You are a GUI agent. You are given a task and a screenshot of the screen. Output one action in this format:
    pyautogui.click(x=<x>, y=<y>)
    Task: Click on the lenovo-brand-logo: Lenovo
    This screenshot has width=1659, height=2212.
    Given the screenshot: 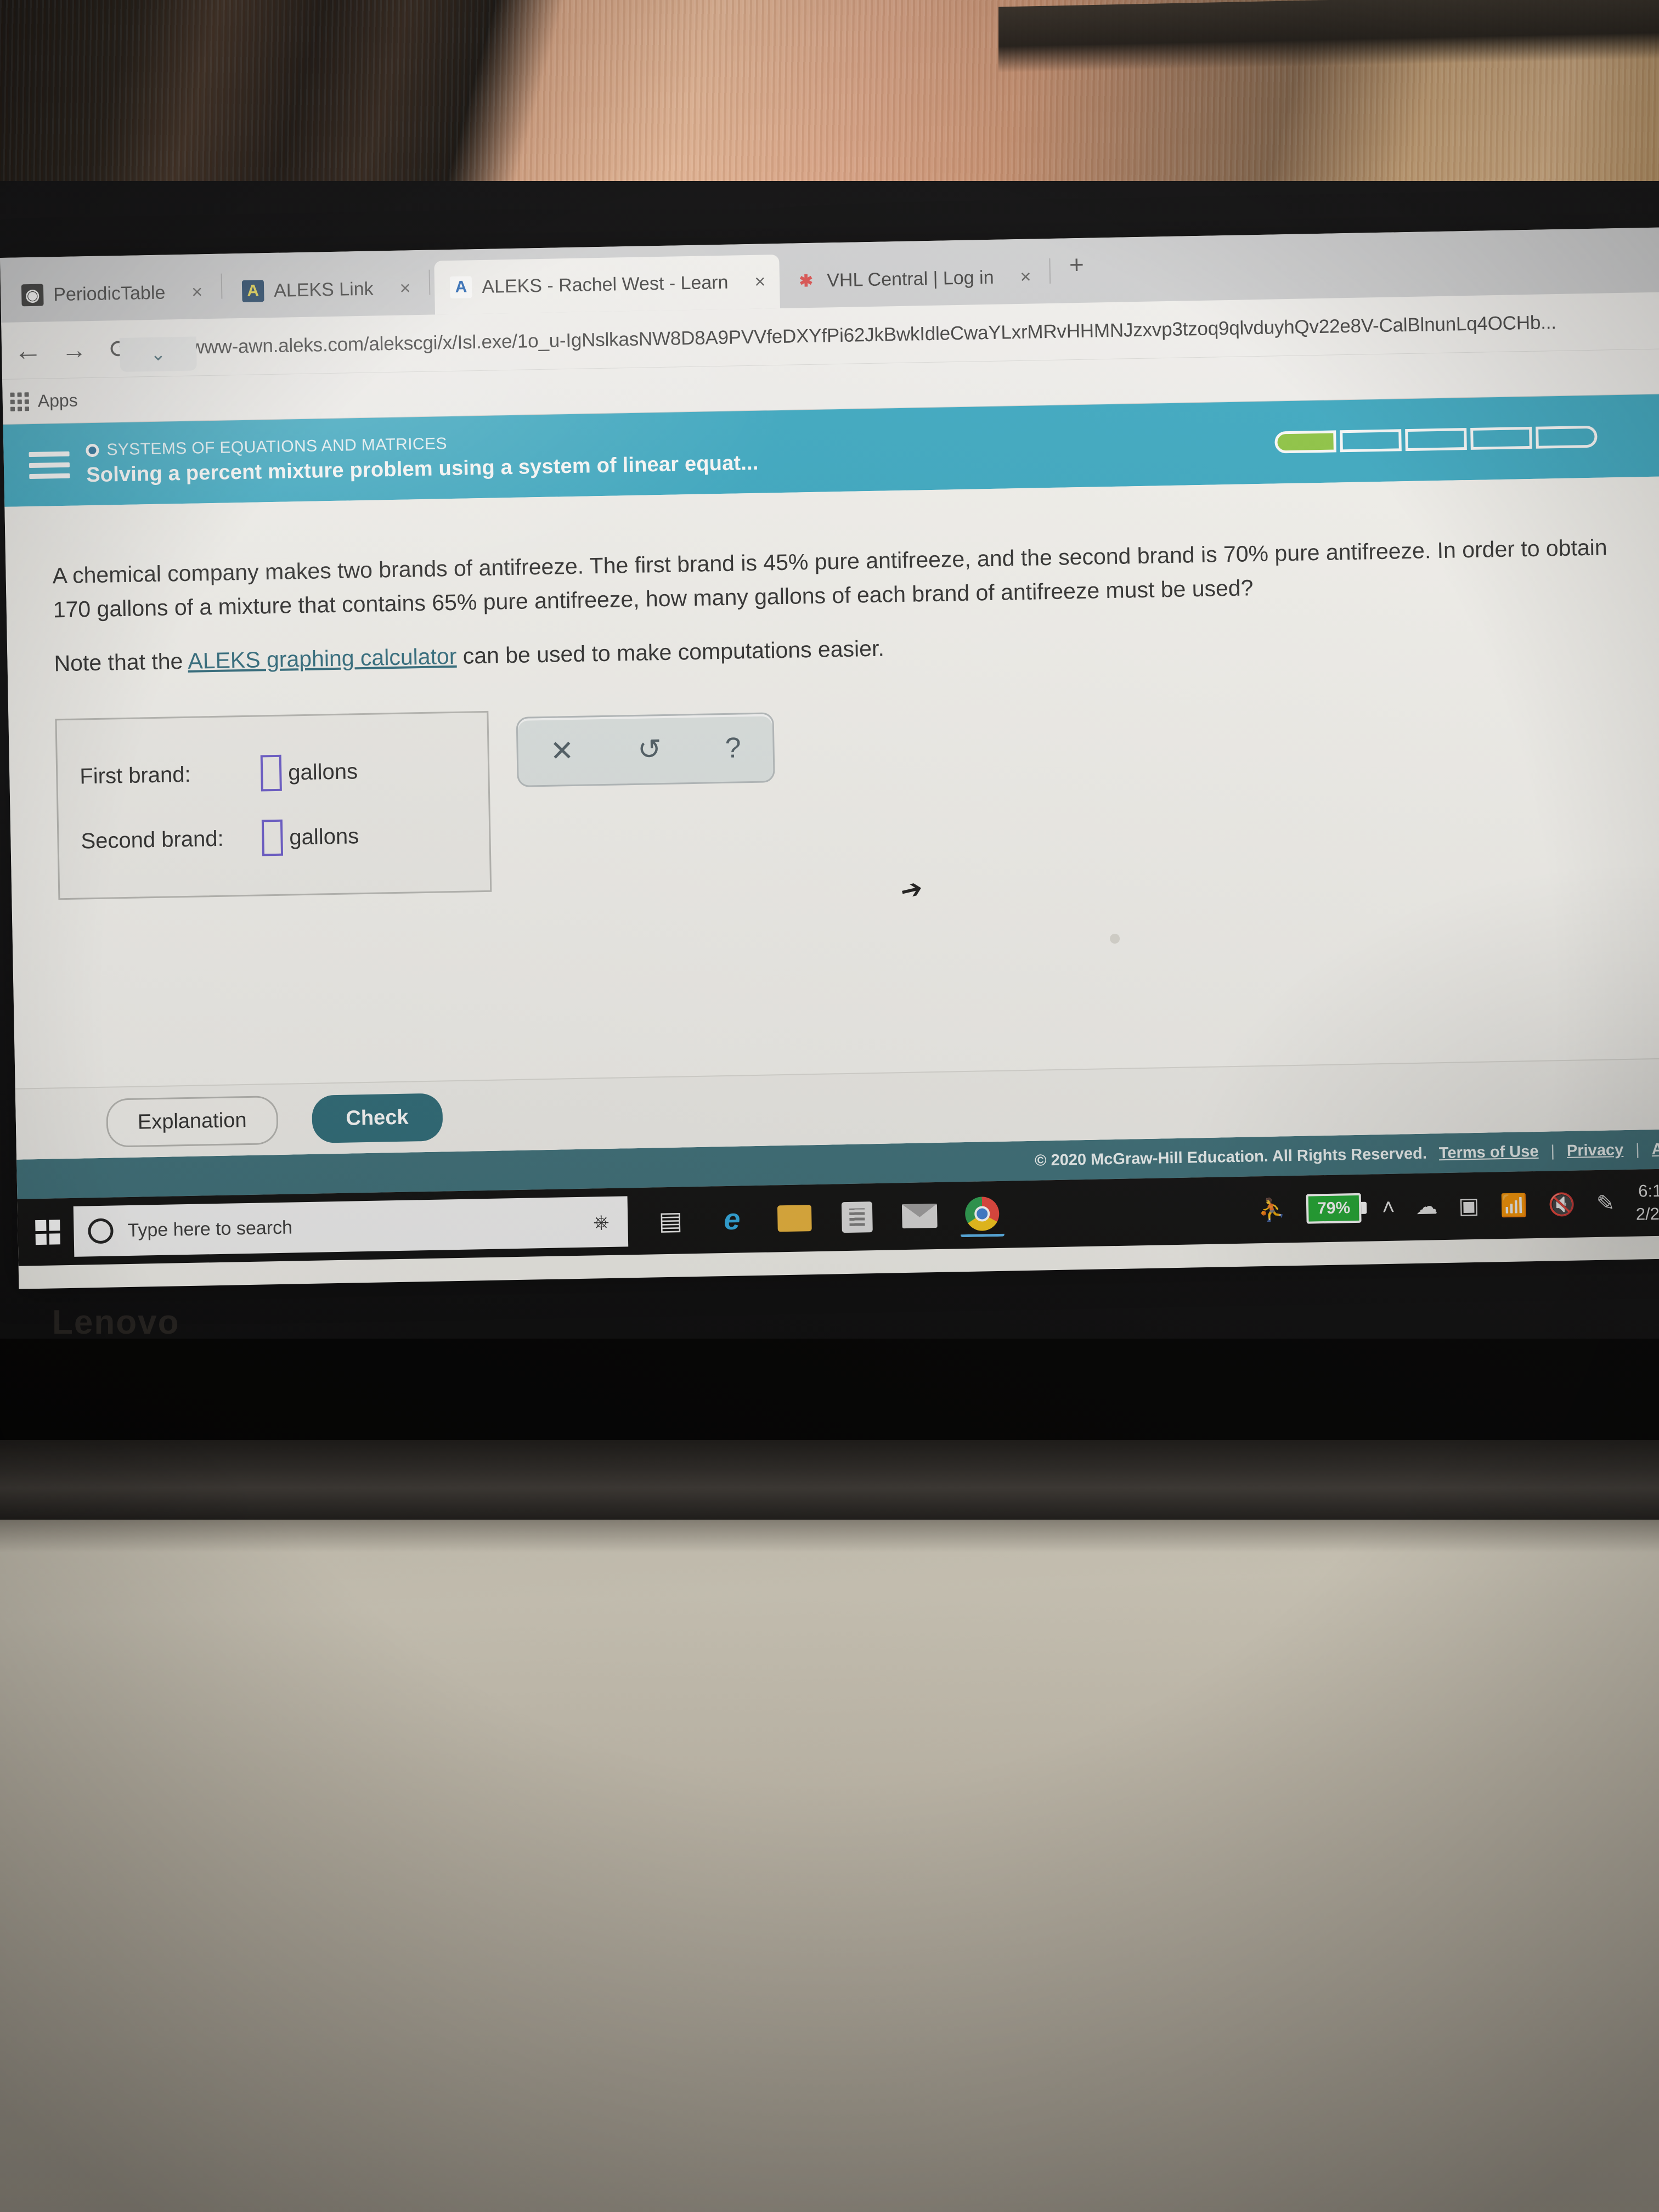 What is the action you would take?
    pyautogui.click(x=116, y=1322)
    